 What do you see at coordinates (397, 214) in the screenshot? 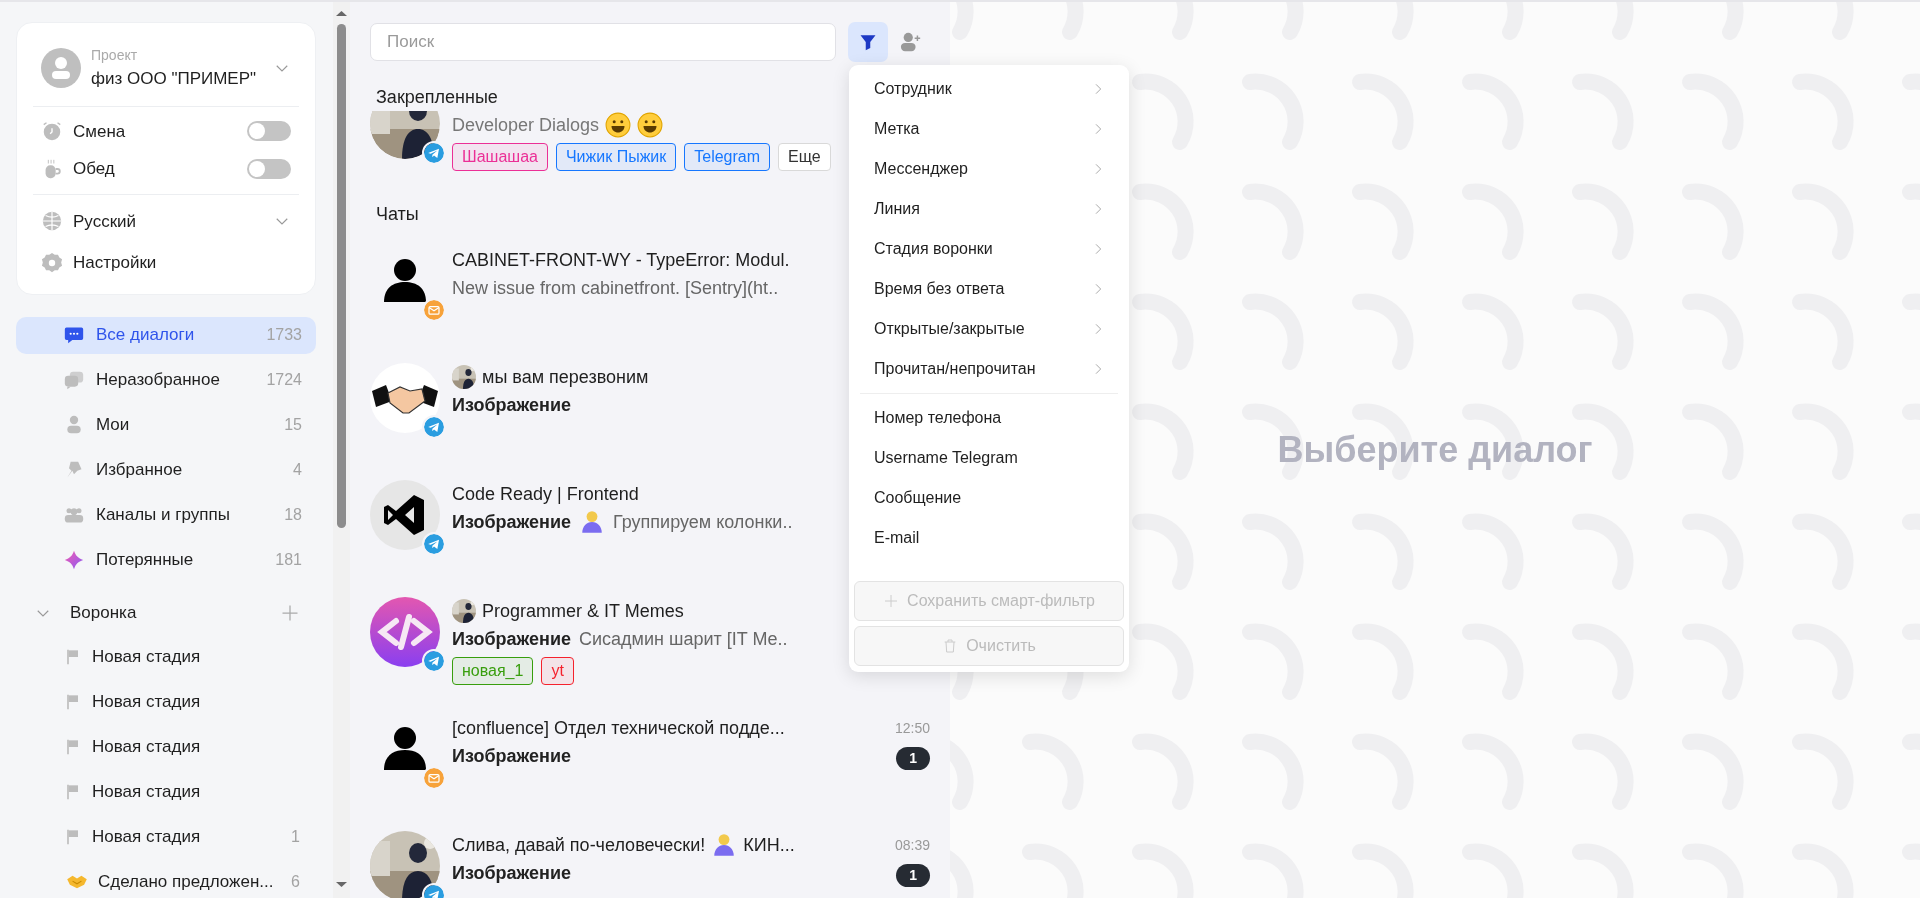
I see `section-heading: Чаты` at bounding box center [397, 214].